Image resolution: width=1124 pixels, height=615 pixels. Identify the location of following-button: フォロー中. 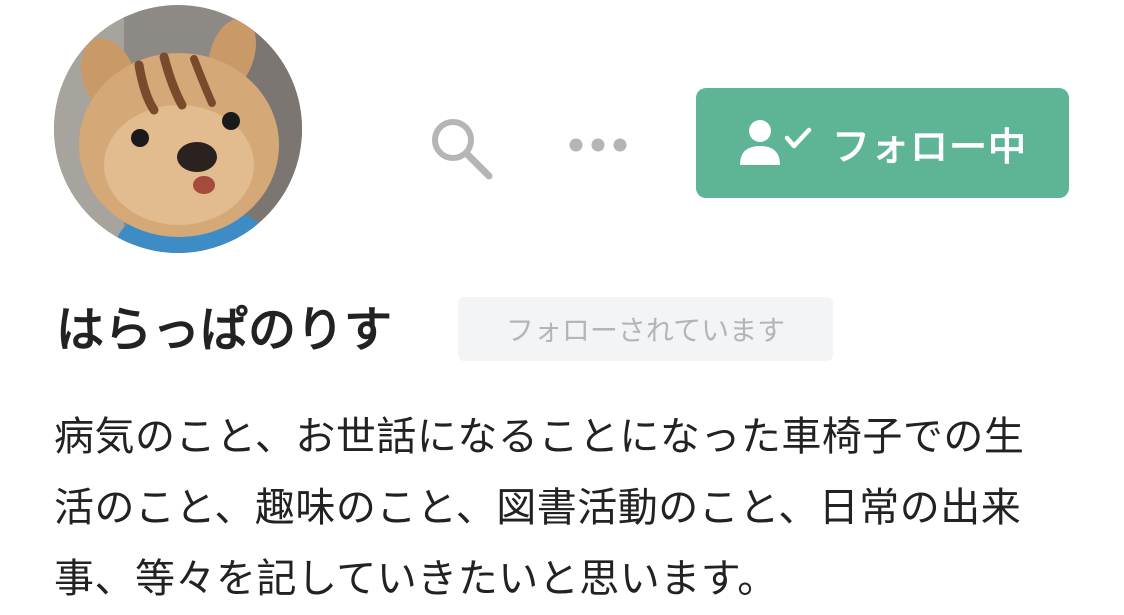
(882, 143).